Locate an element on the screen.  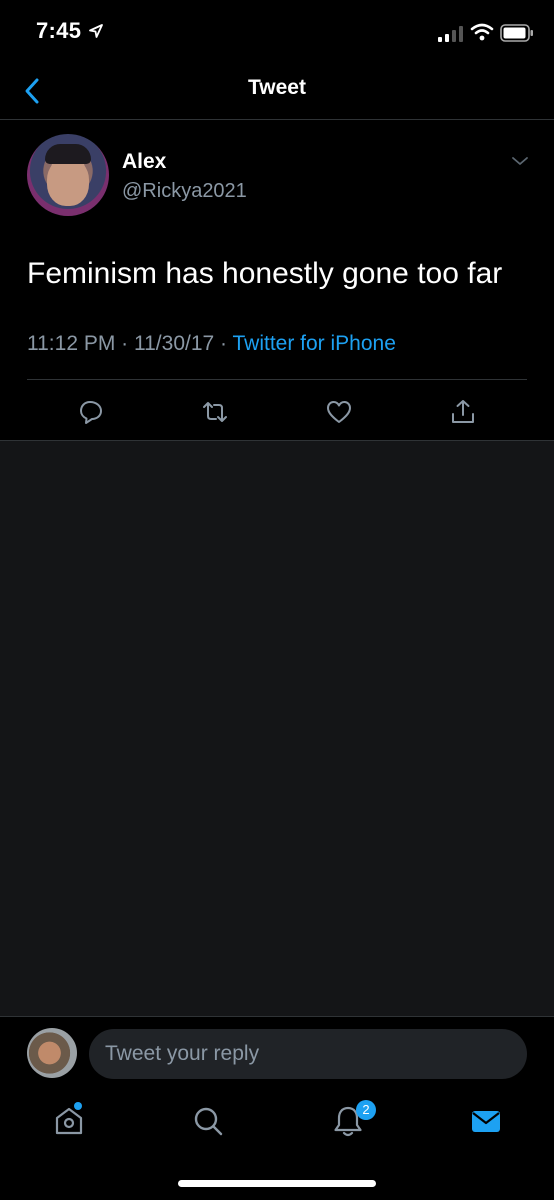
reply-button is located at coordinates (91, 412).